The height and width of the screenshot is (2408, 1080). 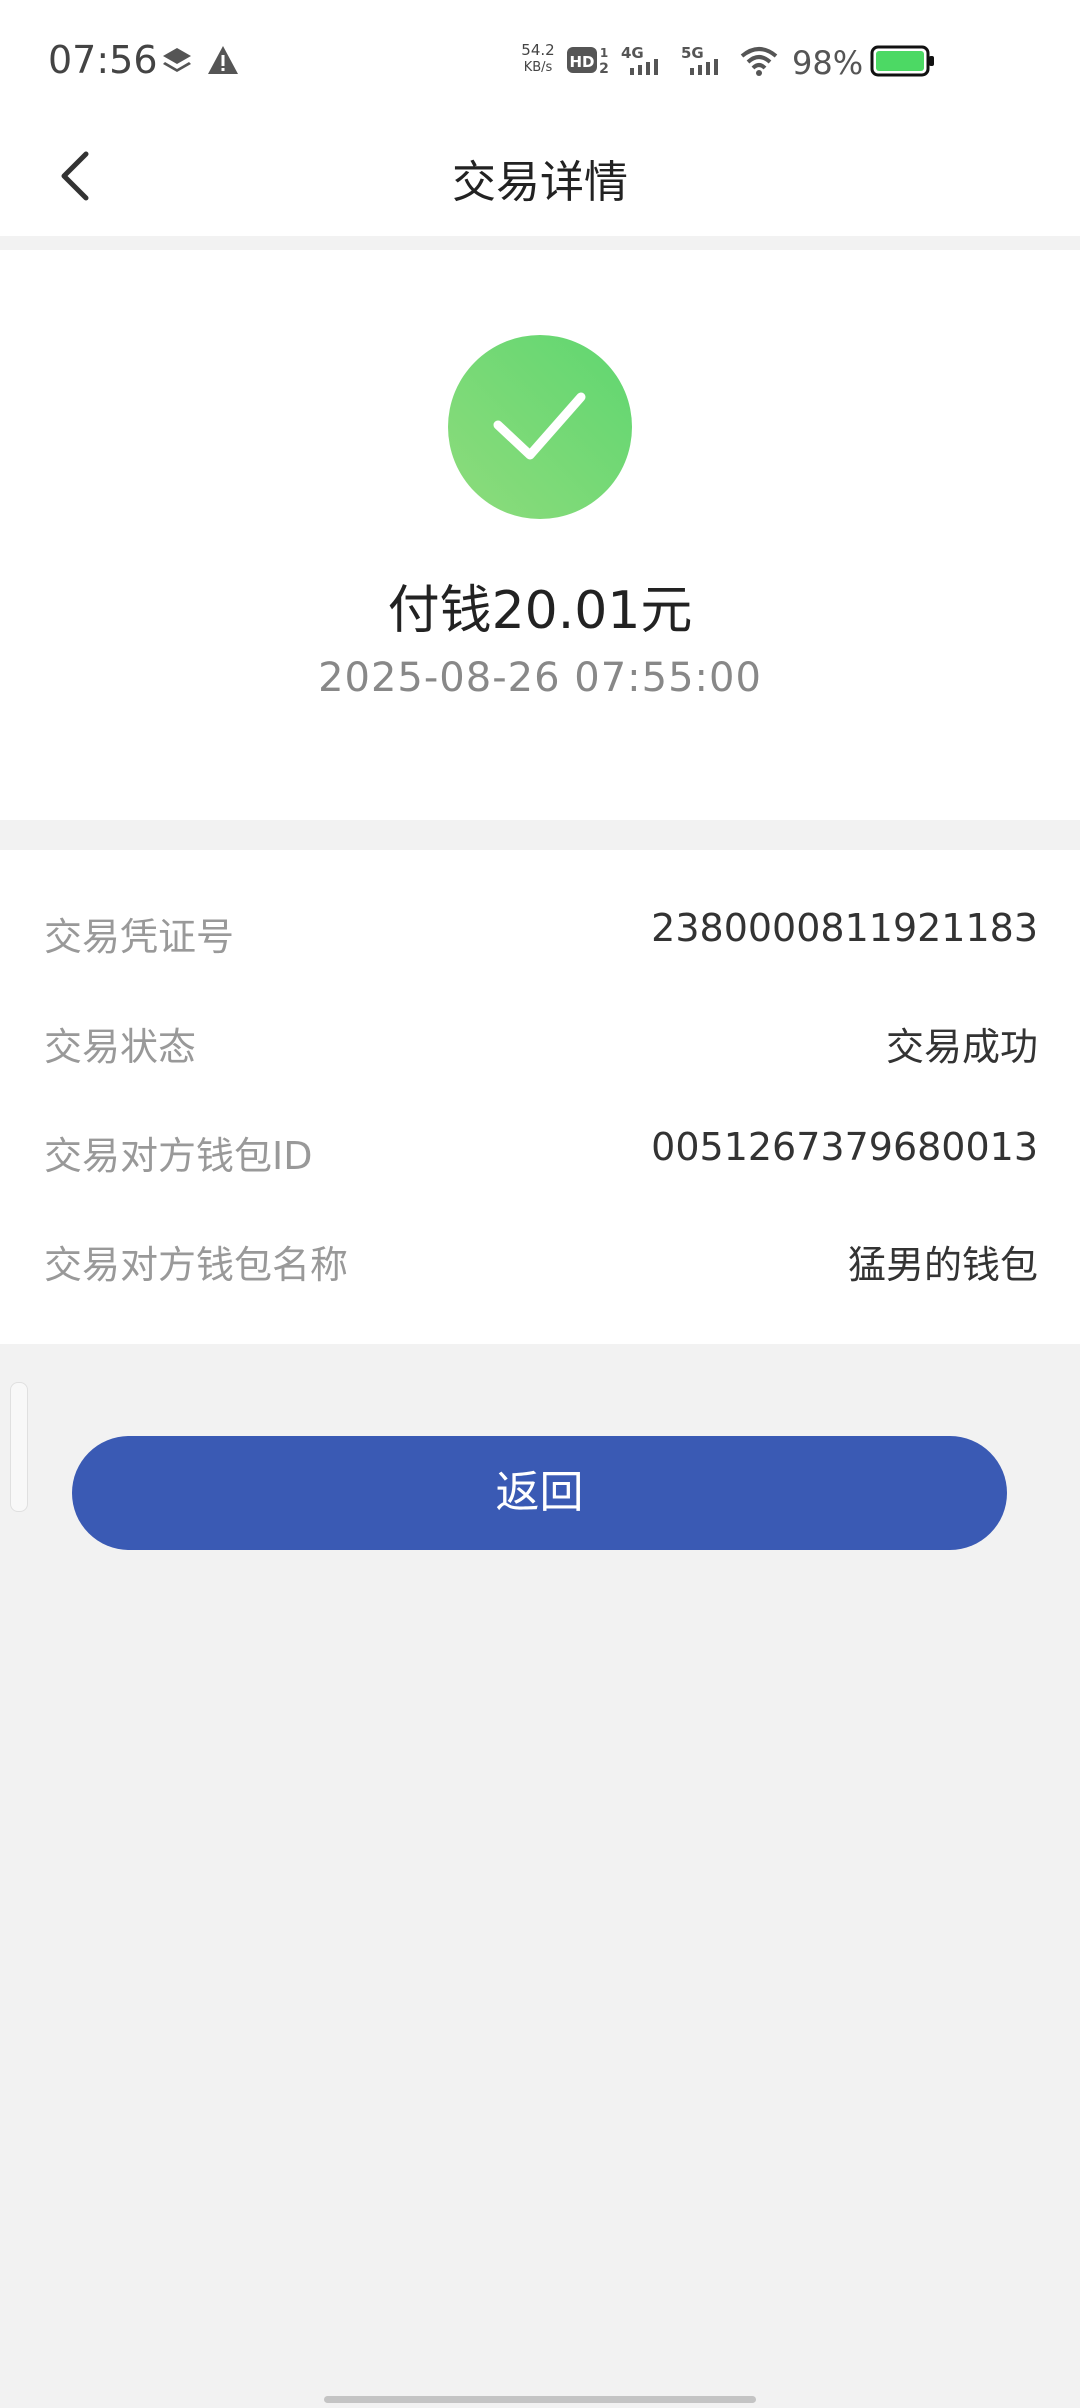 What do you see at coordinates (604, 53) in the screenshot?
I see `hd-index-top: 1` at bounding box center [604, 53].